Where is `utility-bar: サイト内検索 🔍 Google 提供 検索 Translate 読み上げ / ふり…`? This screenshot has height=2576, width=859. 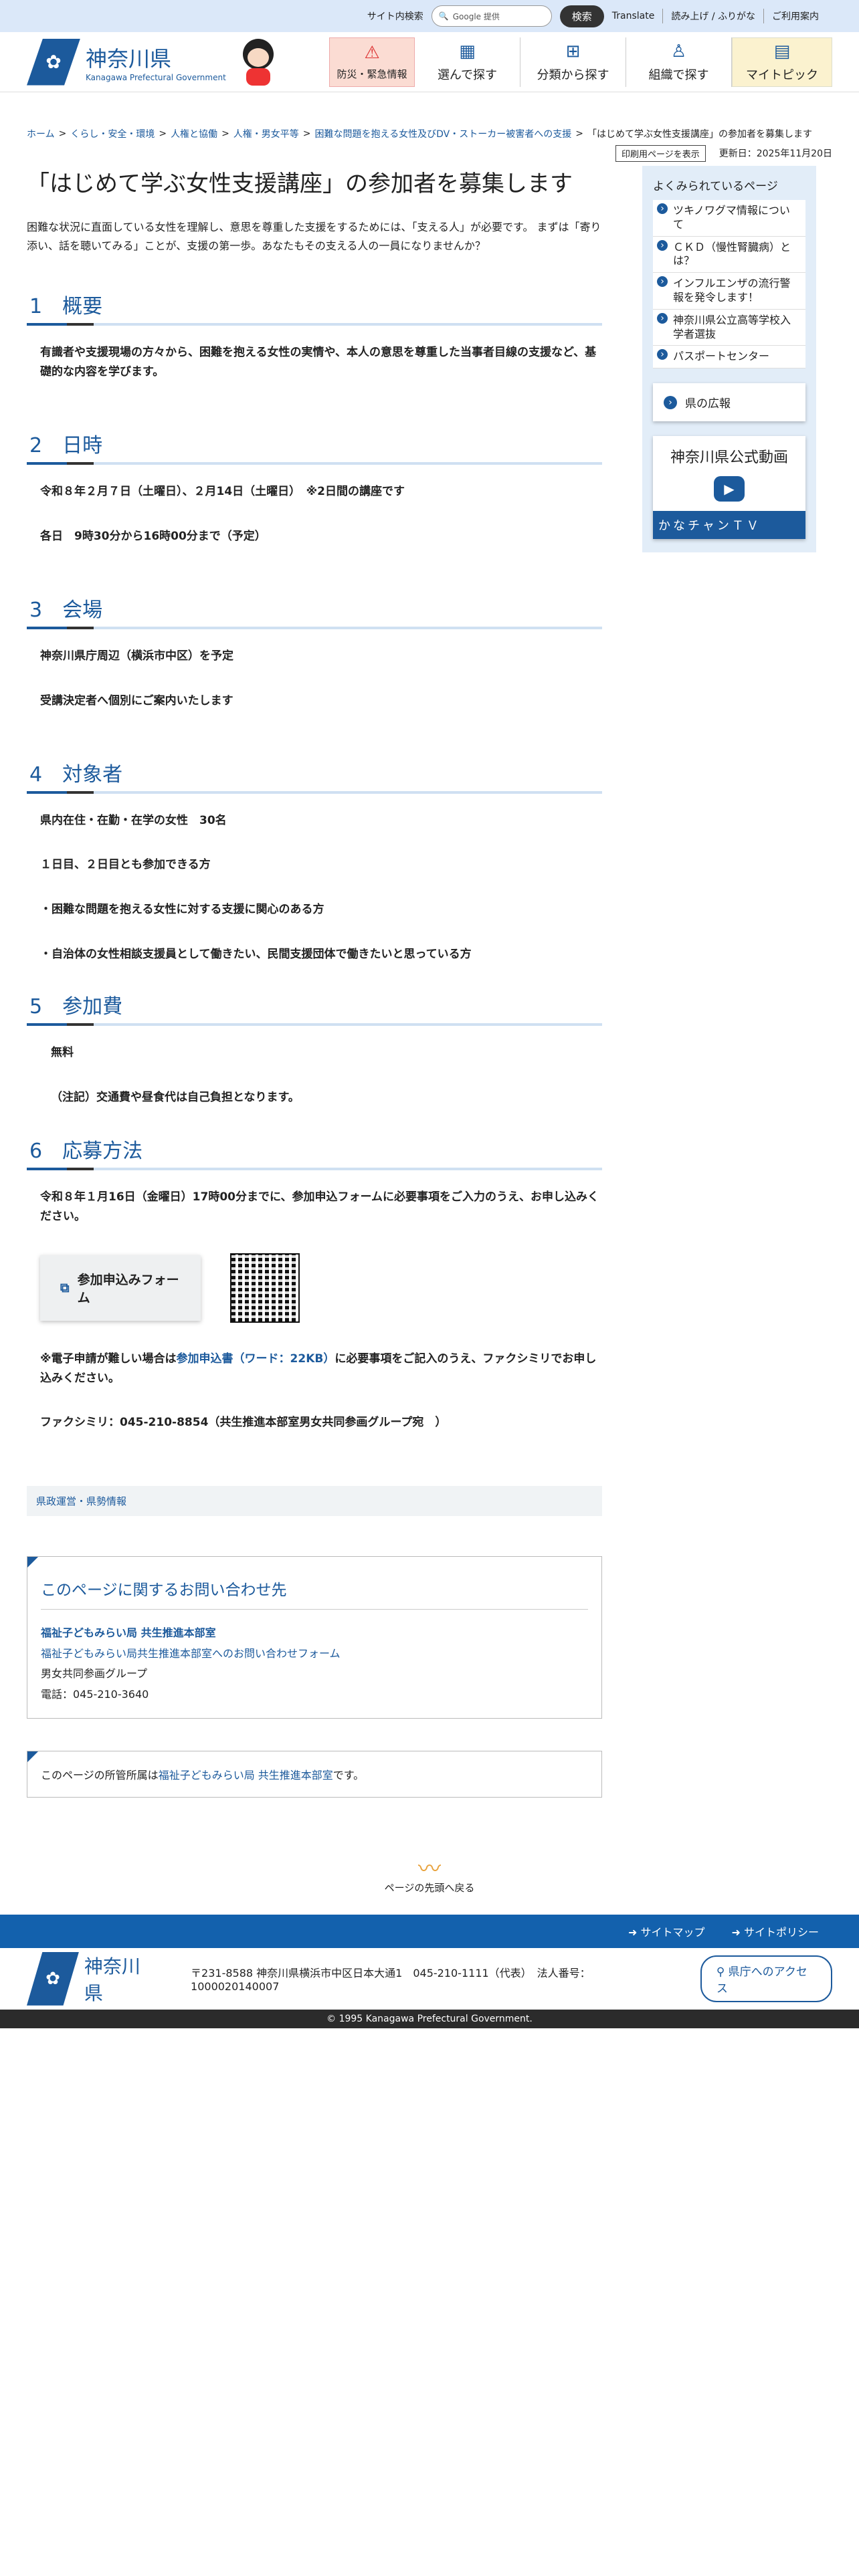
utility-bar: サイト内検索 🔍 Google 提供 検索 Translate 読み上げ / ふり… is located at coordinates (429, 16).